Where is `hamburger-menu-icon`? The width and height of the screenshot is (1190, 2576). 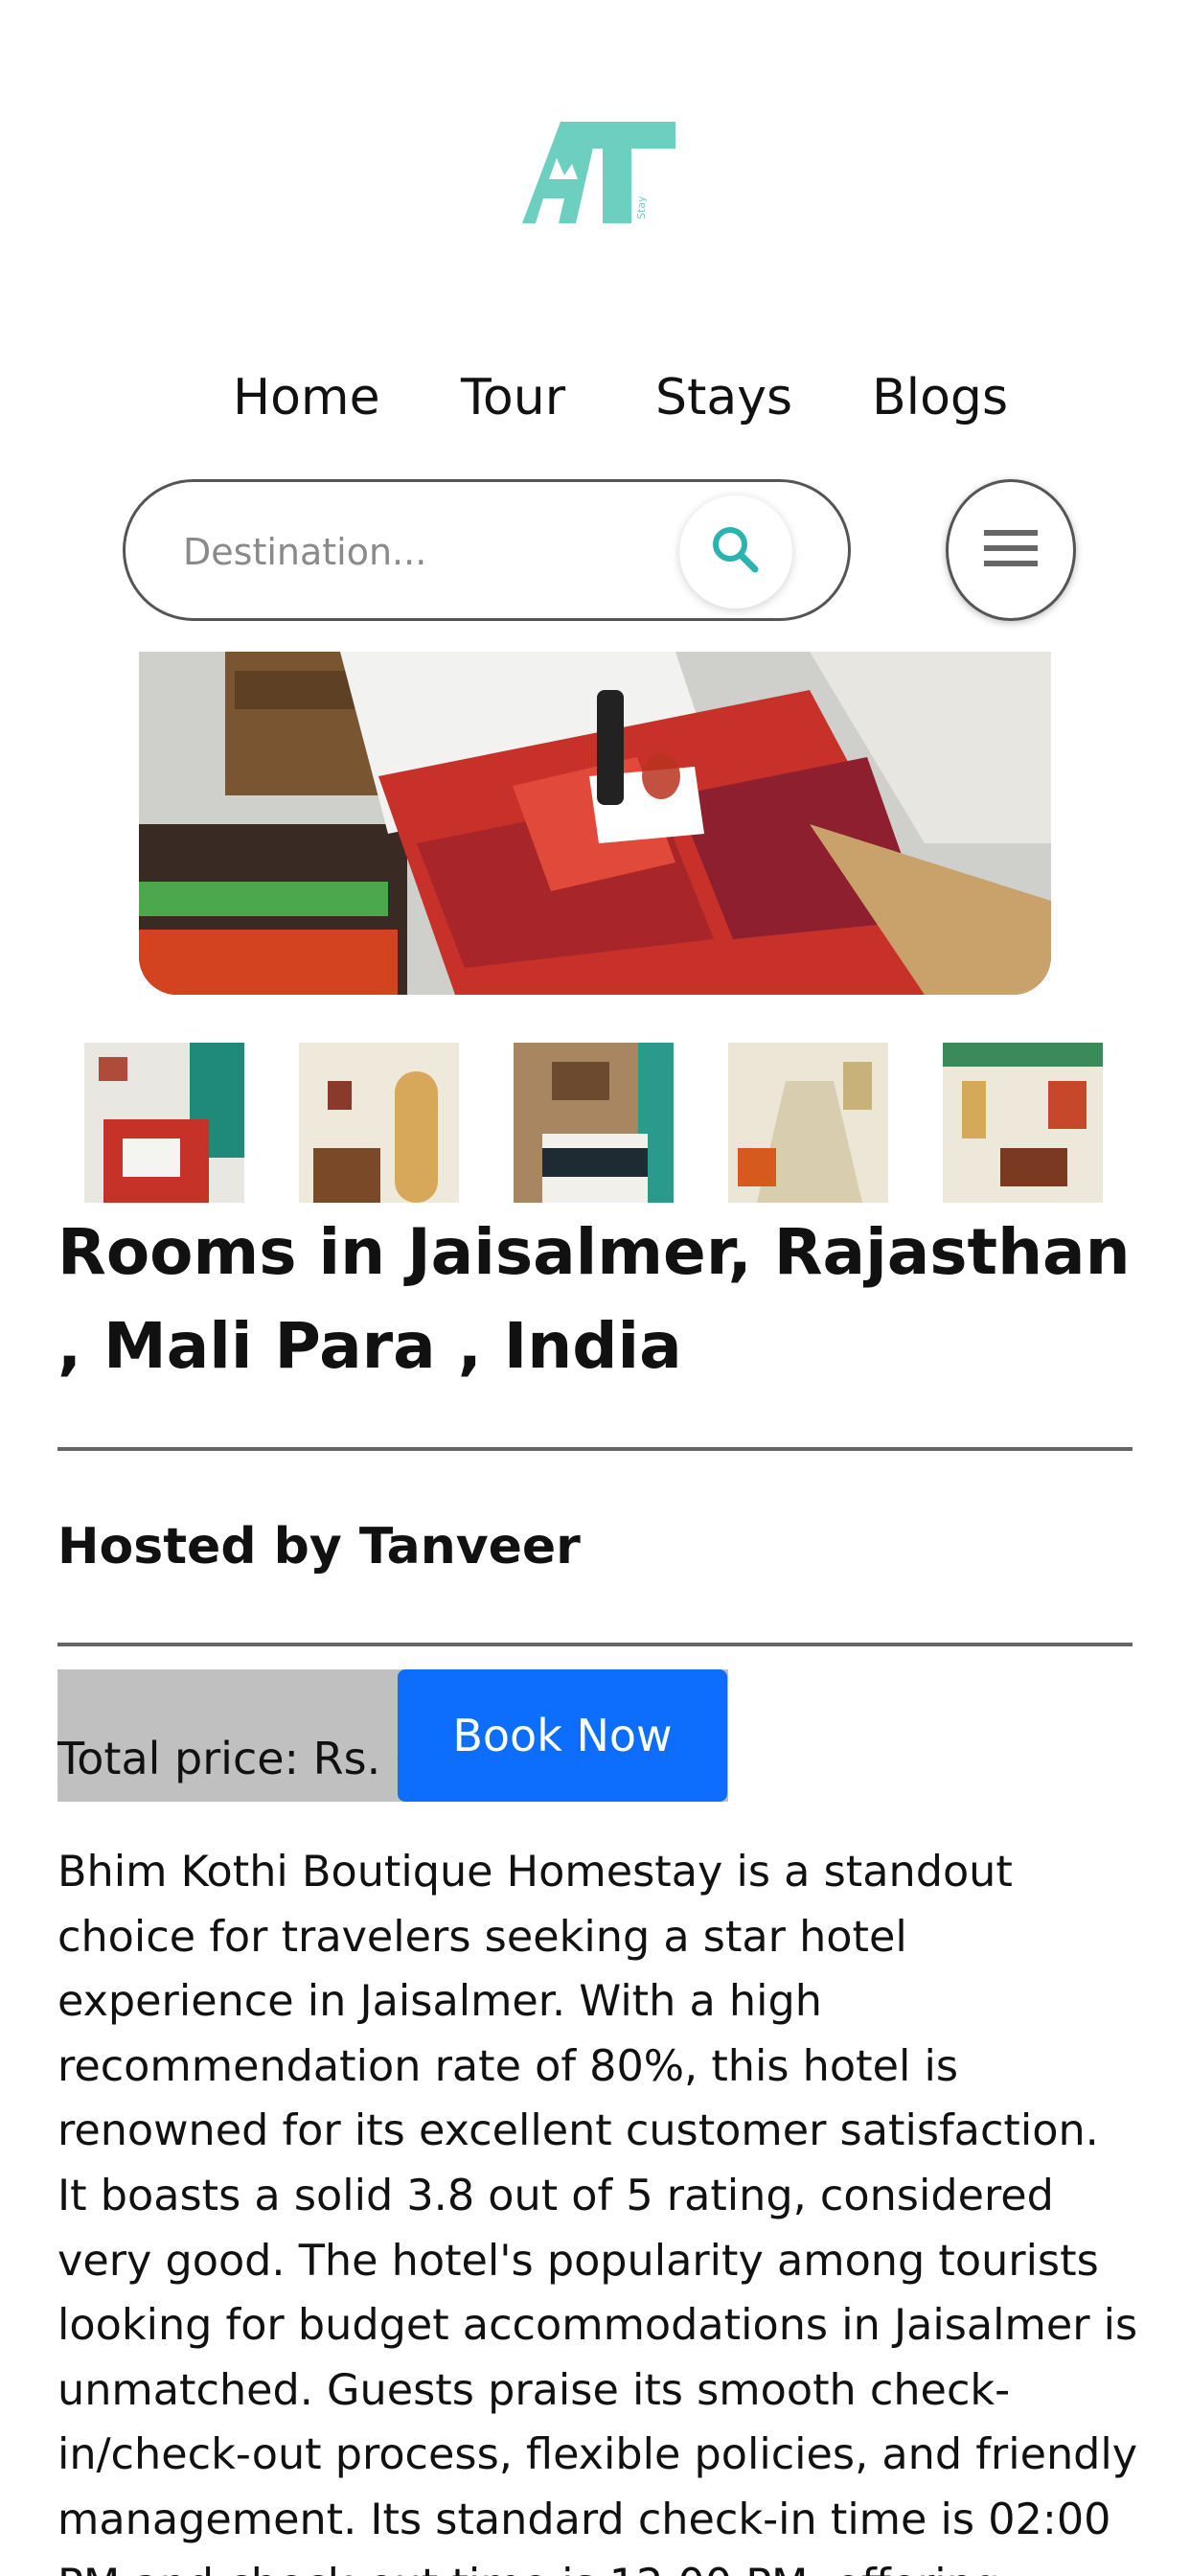
hamburger-menu-icon is located at coordinates (1011, 550).